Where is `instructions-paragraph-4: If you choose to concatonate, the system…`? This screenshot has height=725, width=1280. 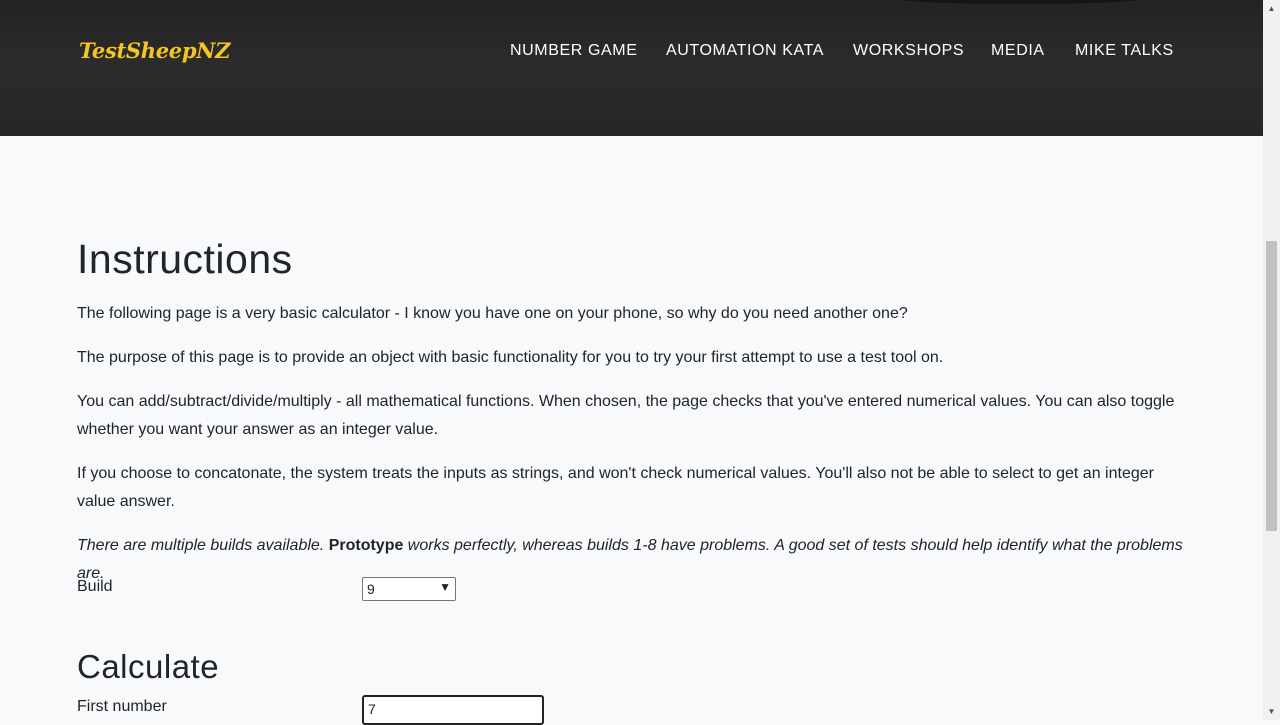 instructions-paragraph-4: If you choose to concatonate, the system… is located at coordinates (632, 488).